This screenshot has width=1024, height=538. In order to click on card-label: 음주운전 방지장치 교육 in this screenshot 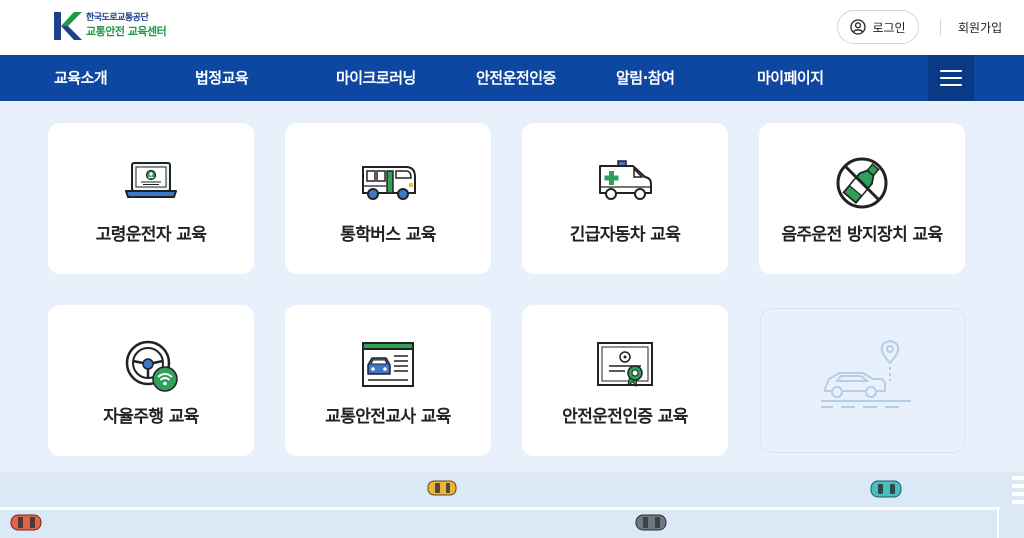, I will do `click(862, 235)`.